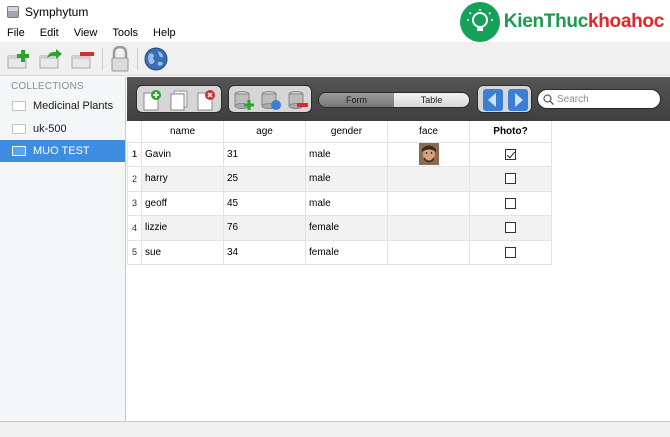  I want to click on table-row: 4 lizzie 76 female, so click(339, 228).